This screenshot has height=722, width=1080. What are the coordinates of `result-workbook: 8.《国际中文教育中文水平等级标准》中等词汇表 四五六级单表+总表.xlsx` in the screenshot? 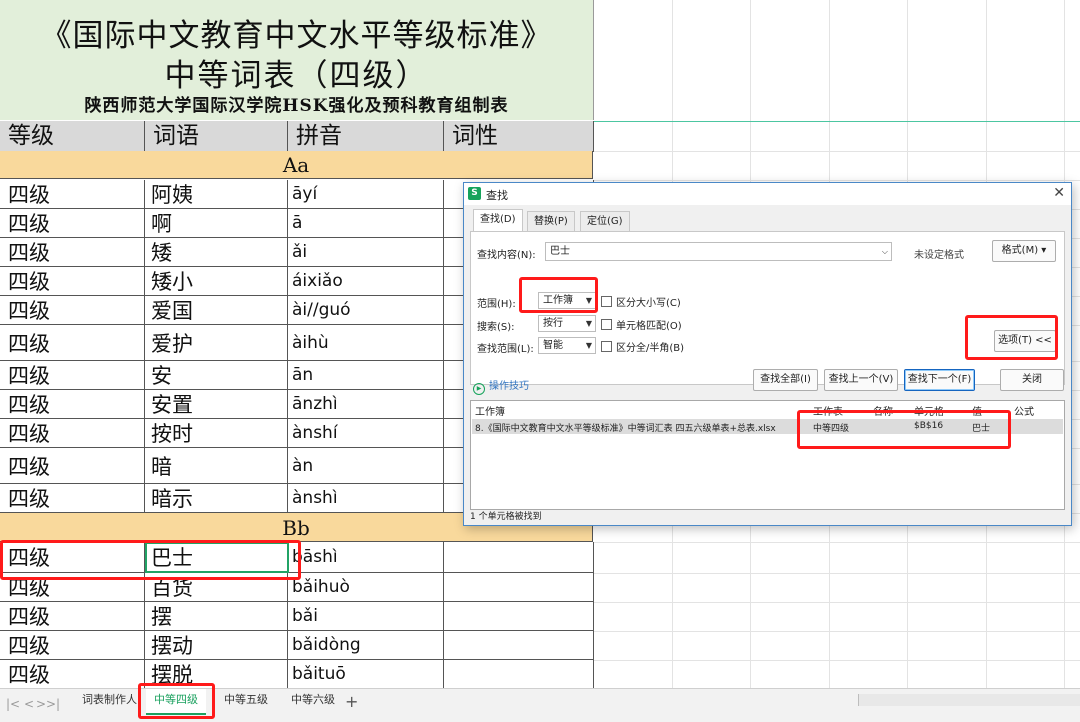 It's located at (625, 429).